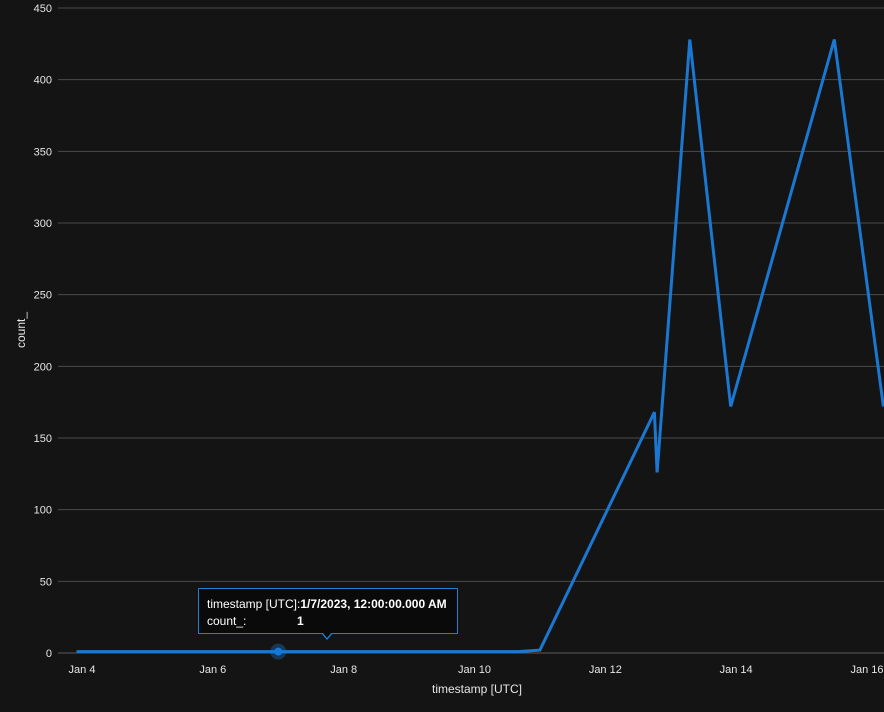  Describe the element at coordinates (43, 224) in the screenshot. I see `y-tick-label: 300` at that location.